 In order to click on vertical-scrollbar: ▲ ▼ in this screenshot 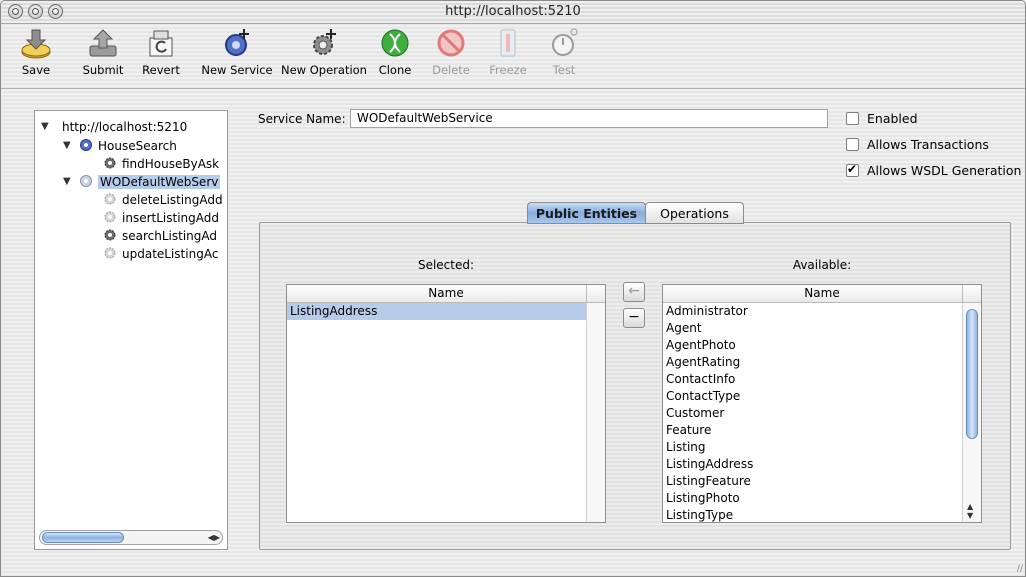, I will do `click(971, 412)`.